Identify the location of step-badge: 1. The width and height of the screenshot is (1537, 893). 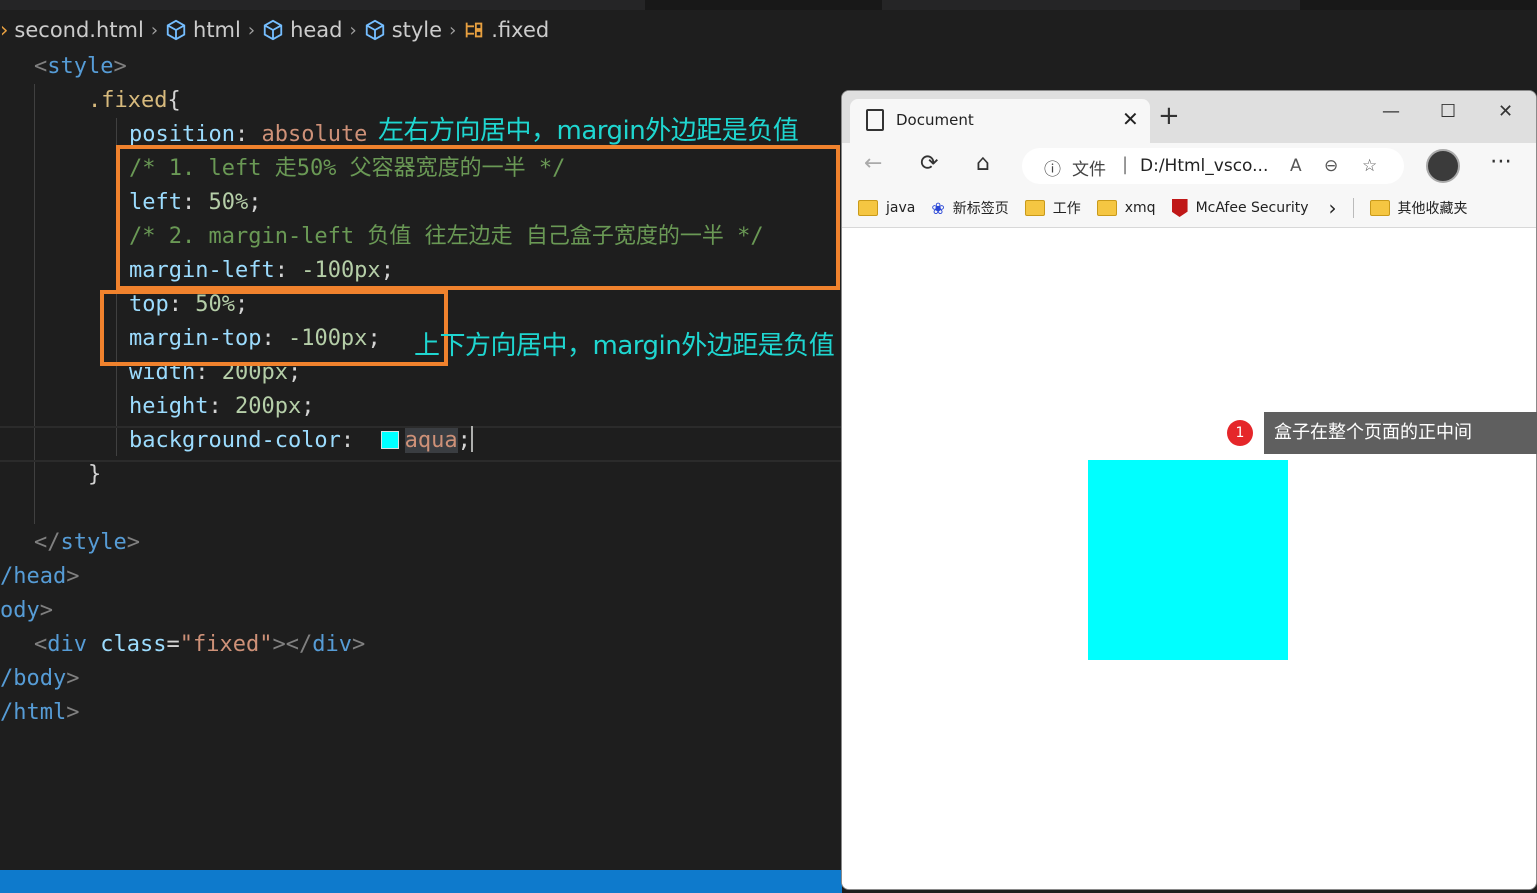
(1240, 433).